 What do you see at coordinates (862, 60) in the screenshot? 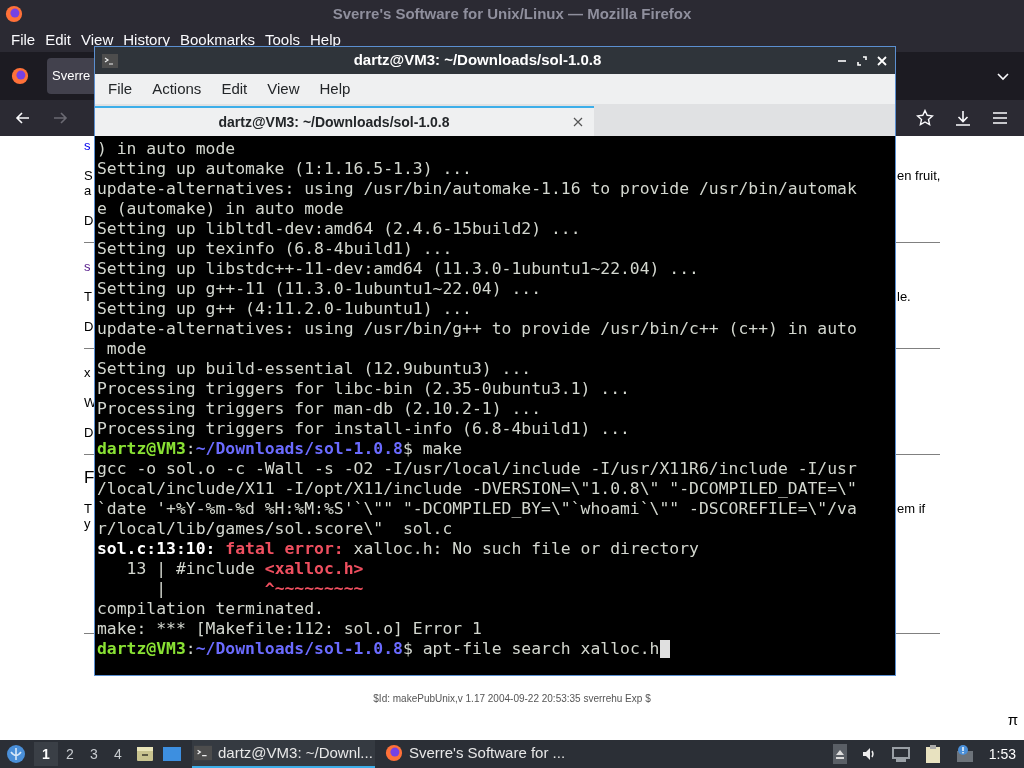
I see `maximize-icon` at bounding box center [862, 60].